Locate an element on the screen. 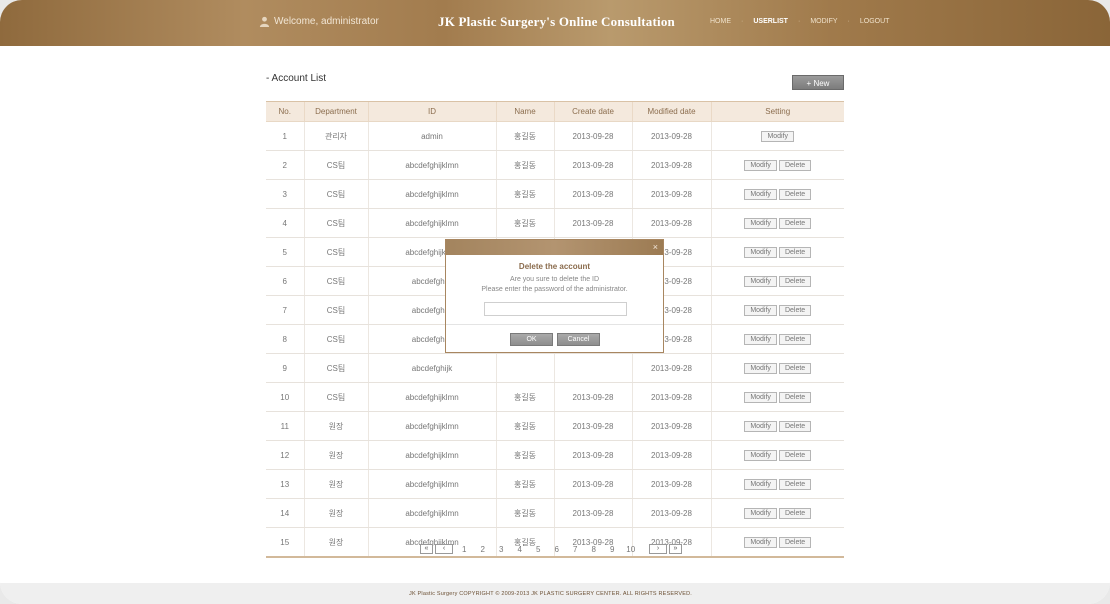  cell-no: 1 is located at coordinates (285, 136).